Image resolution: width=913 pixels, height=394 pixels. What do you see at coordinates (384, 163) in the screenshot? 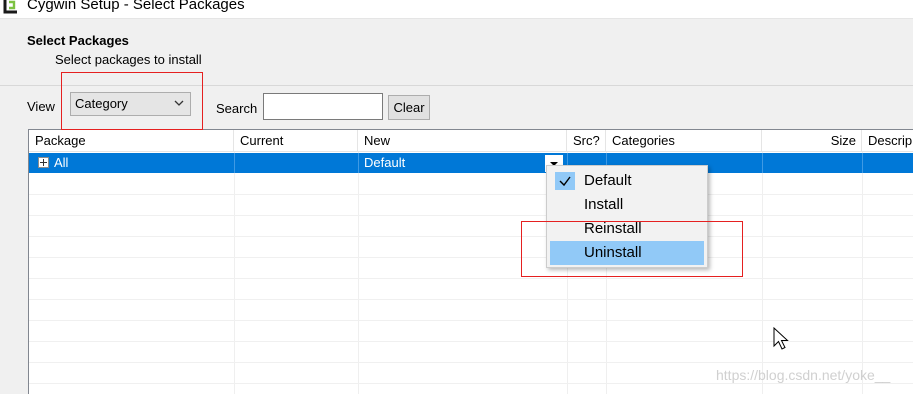
I see `new-action-value: Default` at bounding box center [384, 163].